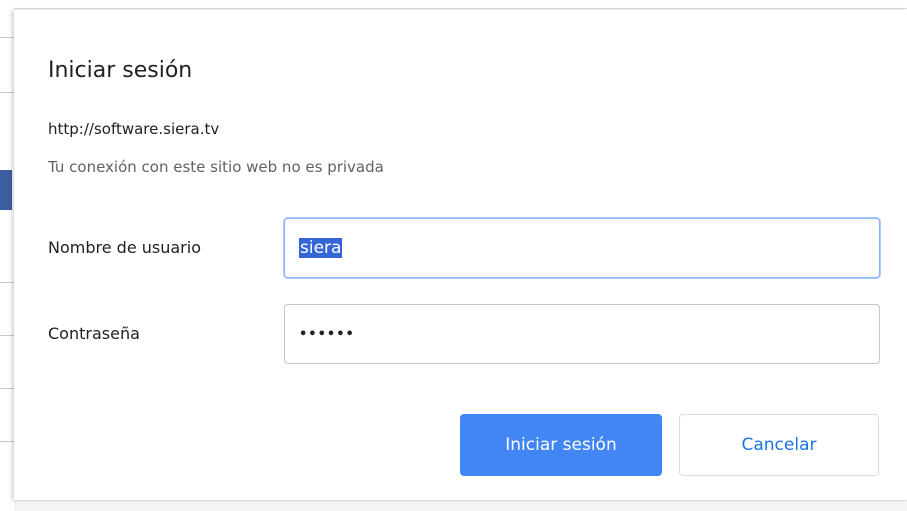 Image resolution: width=907 pixels, height=511 pixels. What do you see at coordinates (94, 333) in the screenshot?
I see `password-label: Contraseña` at bounding box center [94, 333].